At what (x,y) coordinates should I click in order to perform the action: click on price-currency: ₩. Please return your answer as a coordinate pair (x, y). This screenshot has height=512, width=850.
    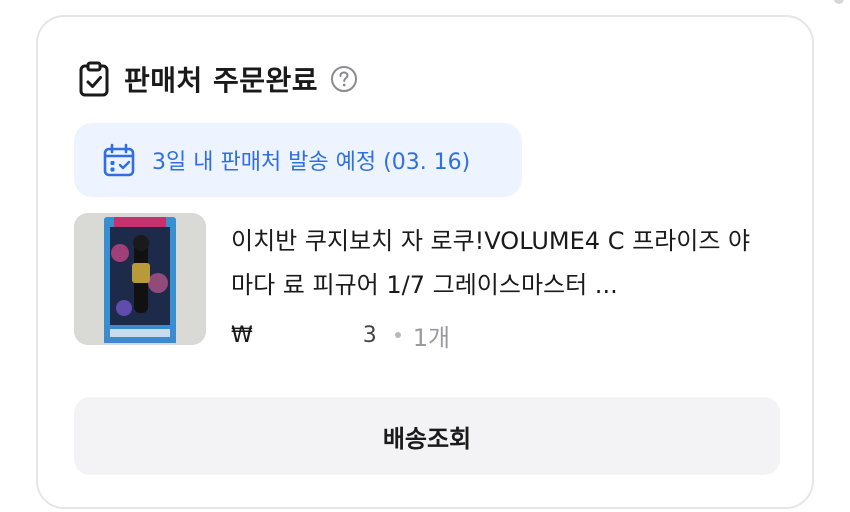
    Looking at the image, I should click on (242, 335).